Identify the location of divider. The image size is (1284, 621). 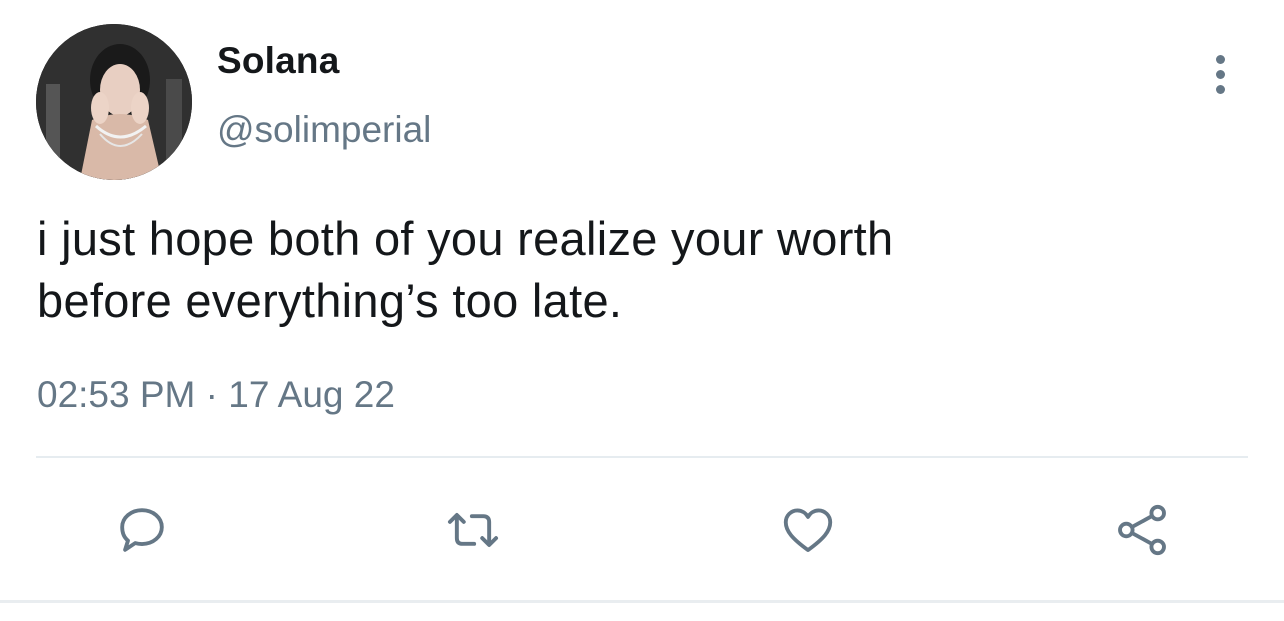
(642, 457).